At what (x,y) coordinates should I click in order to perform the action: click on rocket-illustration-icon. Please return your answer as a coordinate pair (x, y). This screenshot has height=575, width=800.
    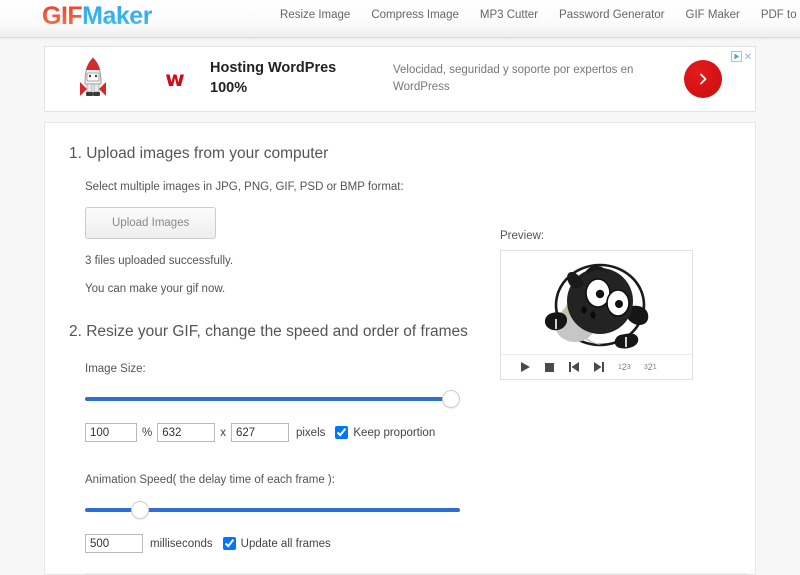
    Looking at the image, I should click on (92, 79).